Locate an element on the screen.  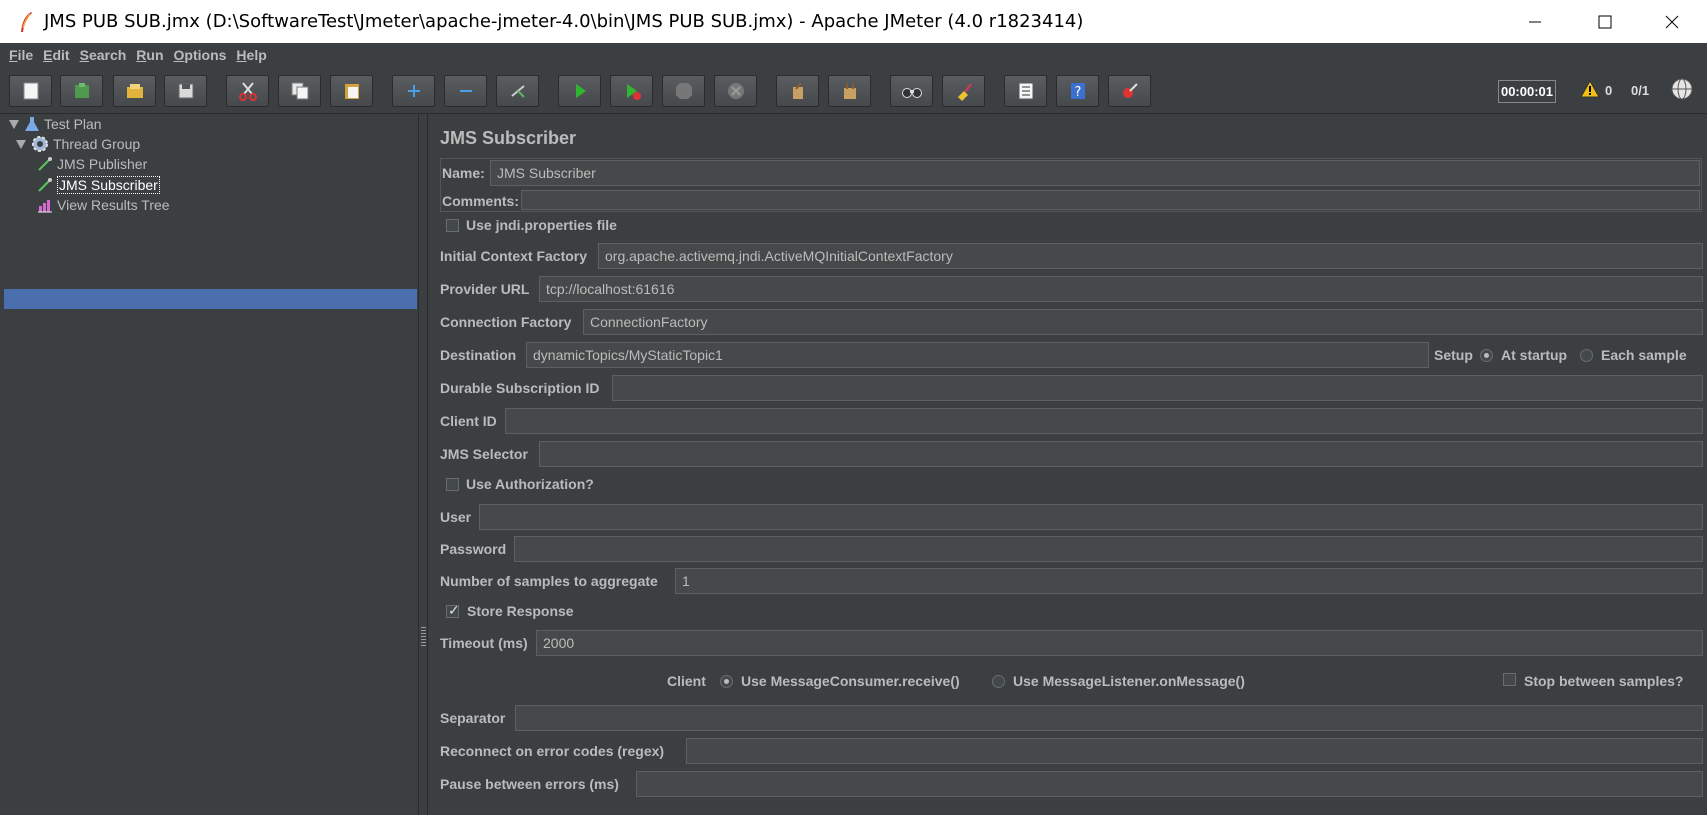
tree-item-jms-publisher: JMS Publisher is located at coordinates (92, 164).